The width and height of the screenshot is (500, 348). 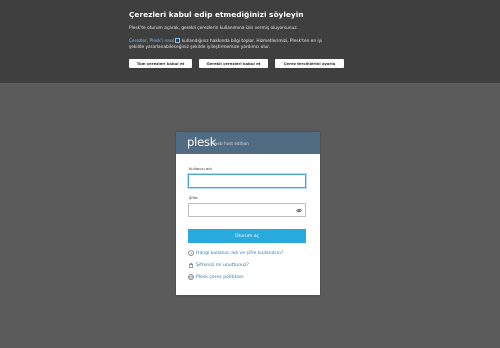 I want to click on login-button: Oturum aç, so click(x=247, y=236).